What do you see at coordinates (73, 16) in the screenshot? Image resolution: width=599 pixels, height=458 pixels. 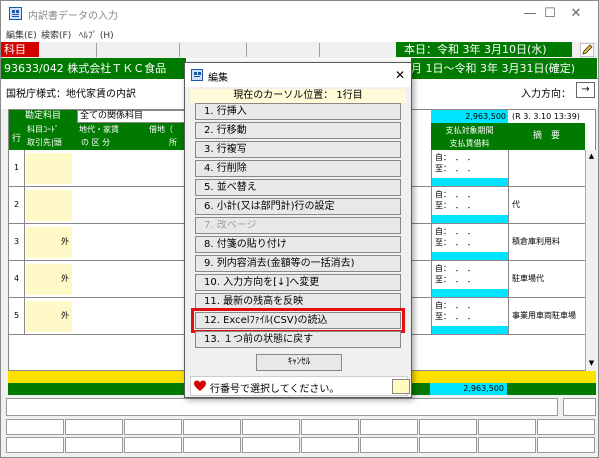 I see `window-title: 内訳書データの入力` at bounding box center [73, 16].